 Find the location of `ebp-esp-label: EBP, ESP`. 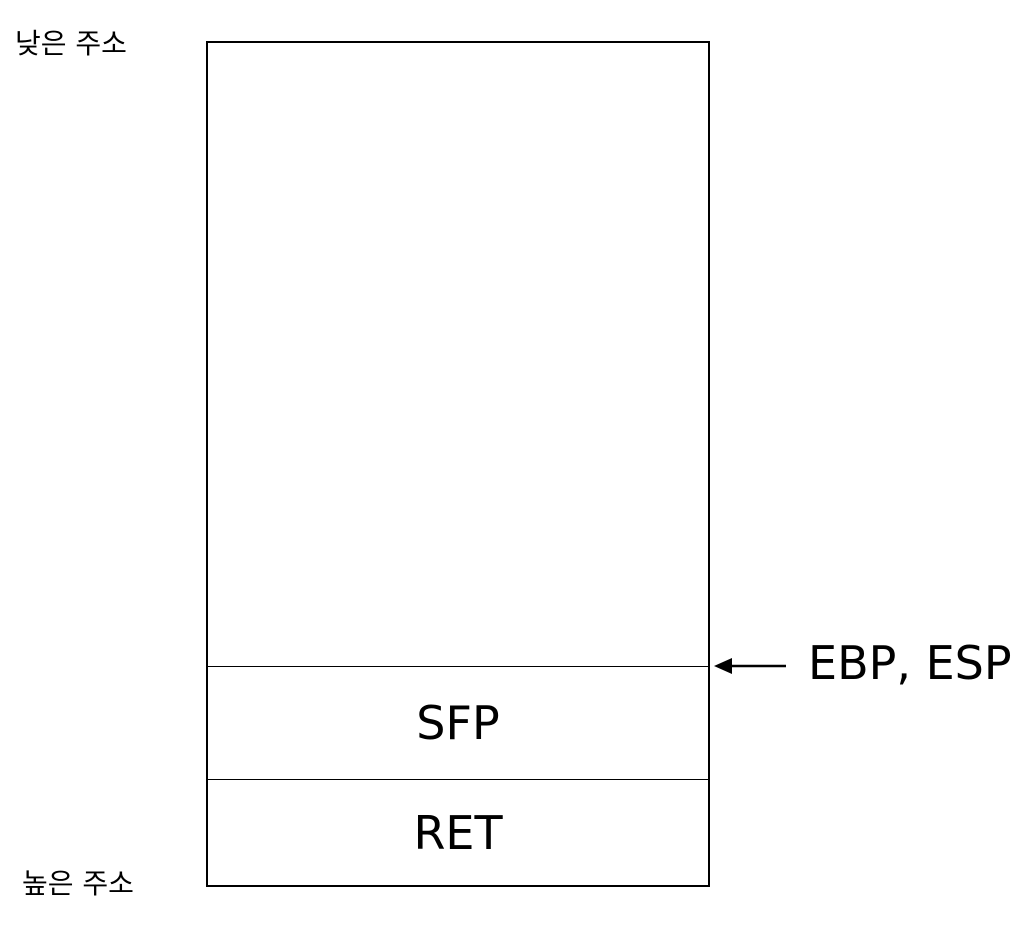

ebp-esp-label: EBP, ESP is located at coordinates (910, 663).